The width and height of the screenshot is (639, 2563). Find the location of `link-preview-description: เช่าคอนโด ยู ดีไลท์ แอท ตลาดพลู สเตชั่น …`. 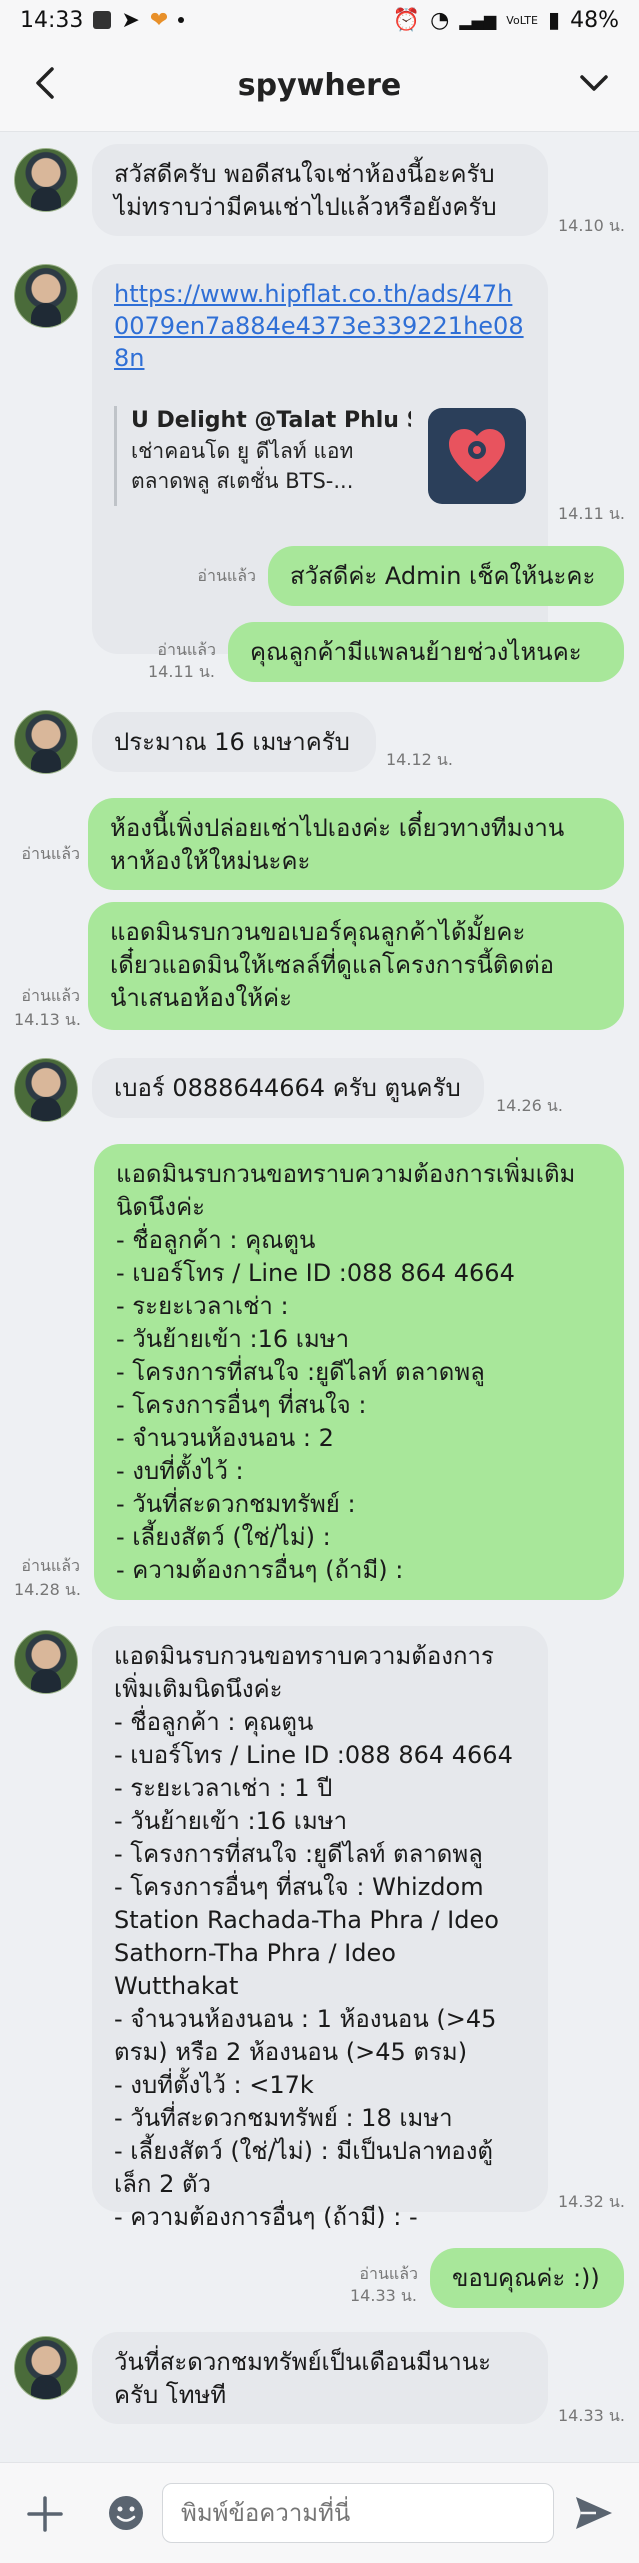

link-preview-description: เช่าคอนโด ยู ดีไลท์ แอท ตลาดพลู สเตชั่น … is located at coordinates (242, 466).